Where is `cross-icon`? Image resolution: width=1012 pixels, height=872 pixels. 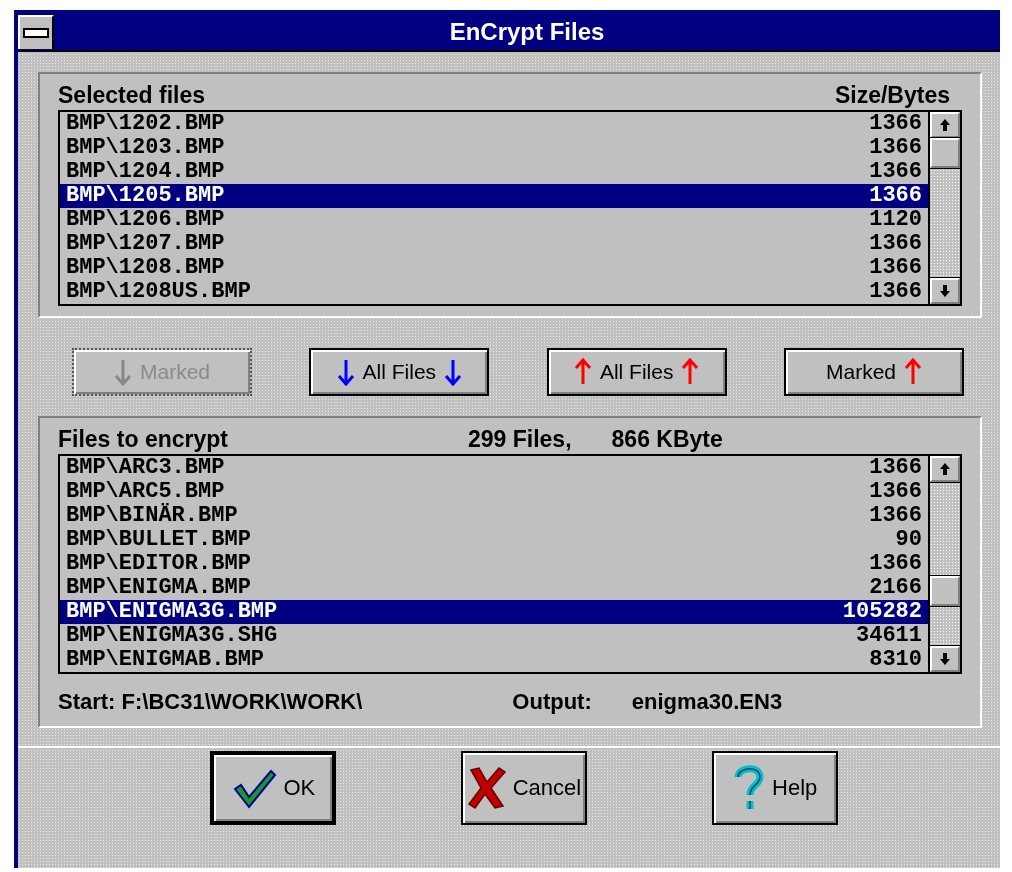
cross-icon is located at coordinates (486, 788).